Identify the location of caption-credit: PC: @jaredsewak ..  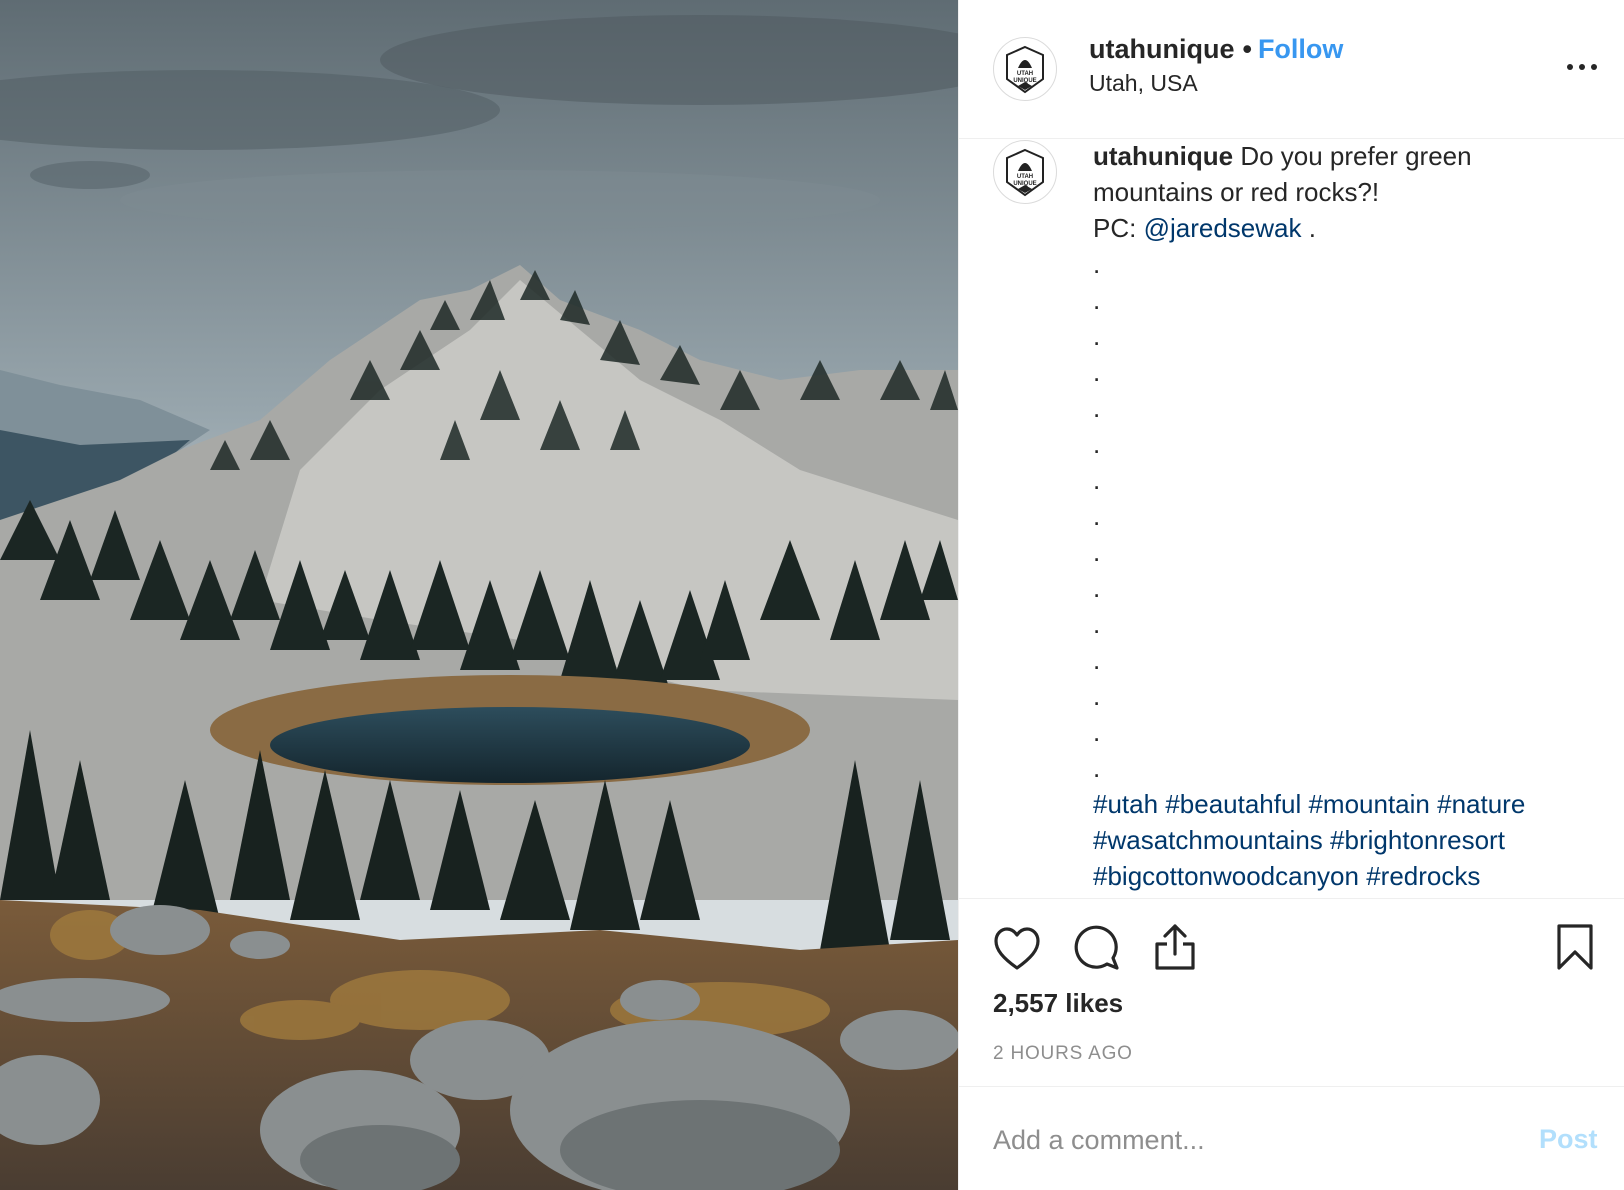
(1343, 228).